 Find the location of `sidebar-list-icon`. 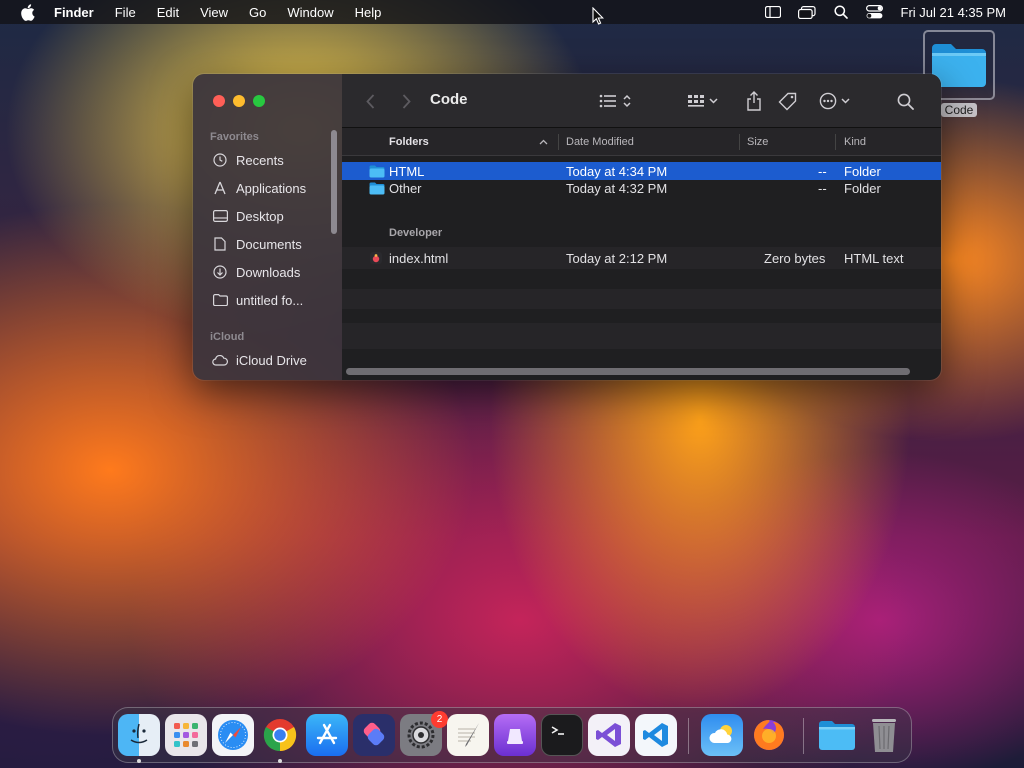

sidebar-list-icon is located at coordinates (773, 12).